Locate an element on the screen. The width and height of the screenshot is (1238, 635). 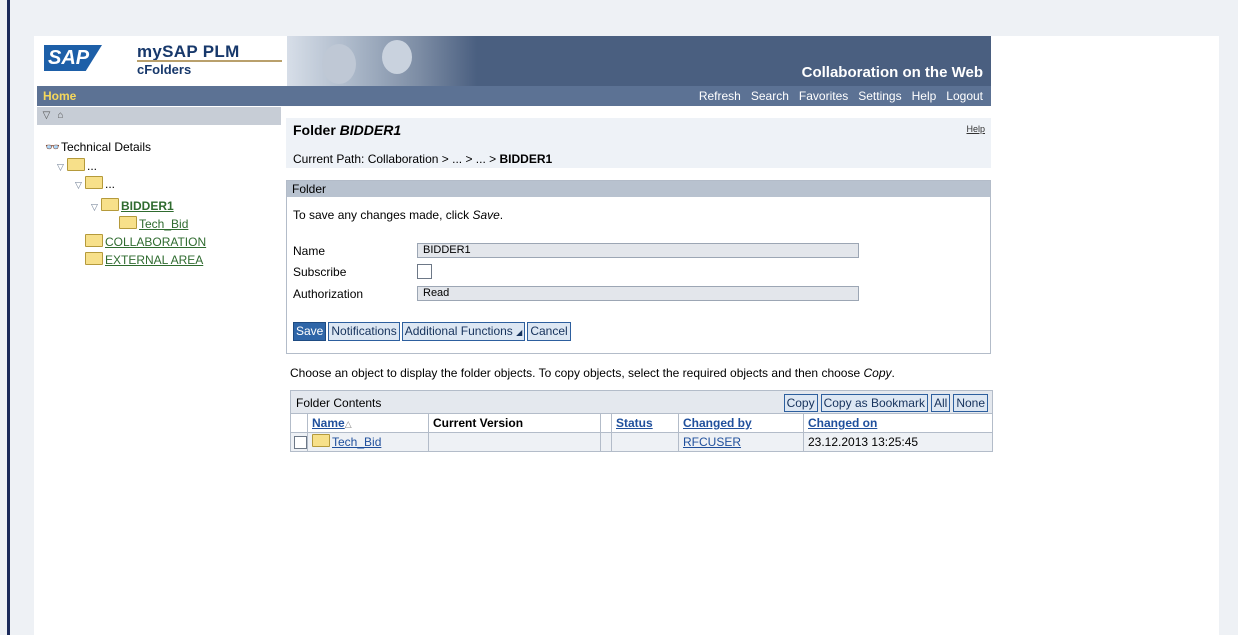
additional-functions-label: Additional Functions is located at coordinates (458, 331).